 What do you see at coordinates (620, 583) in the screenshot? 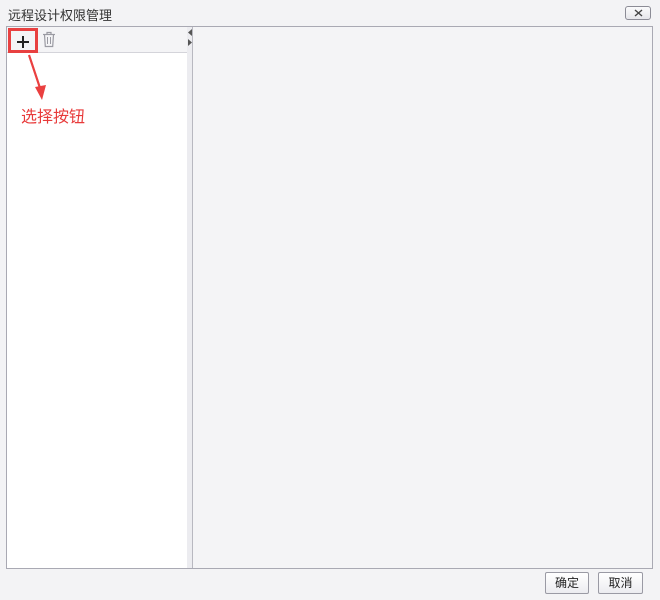
I see `cancel-button: 取消` at bounding box center [620, 583].